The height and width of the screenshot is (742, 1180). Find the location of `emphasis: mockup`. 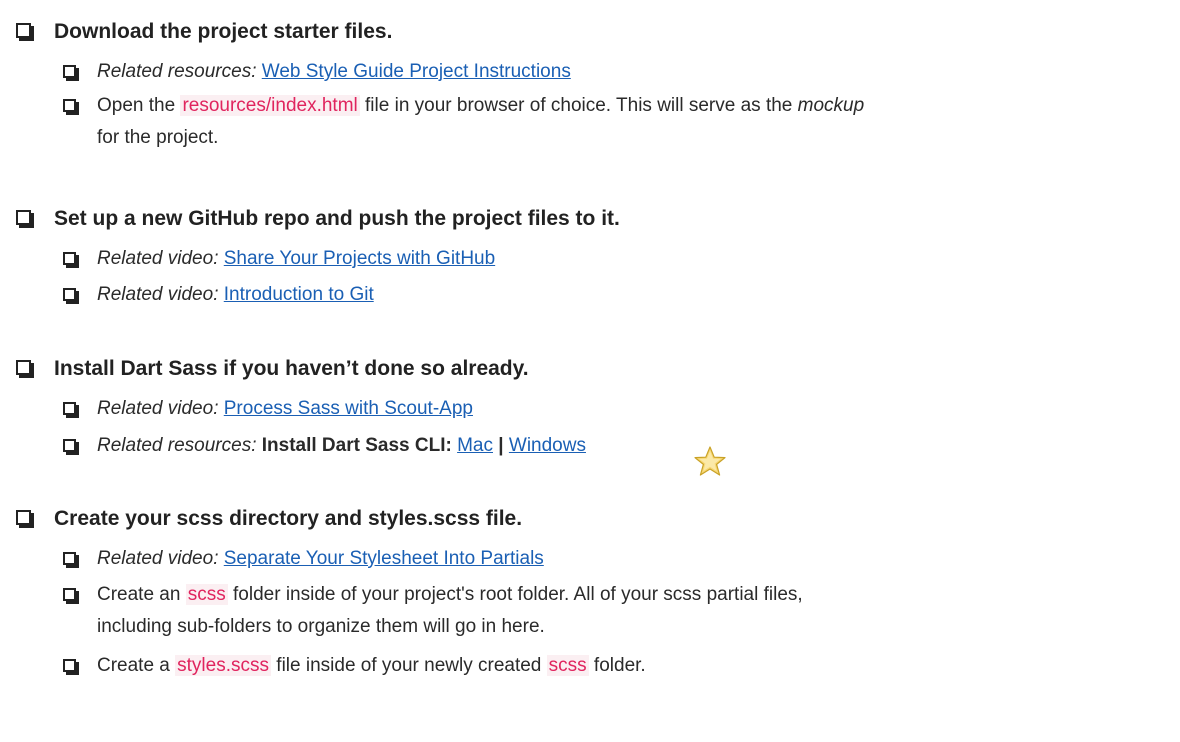

emphasis: mockup is located at coordinates (831, 105).